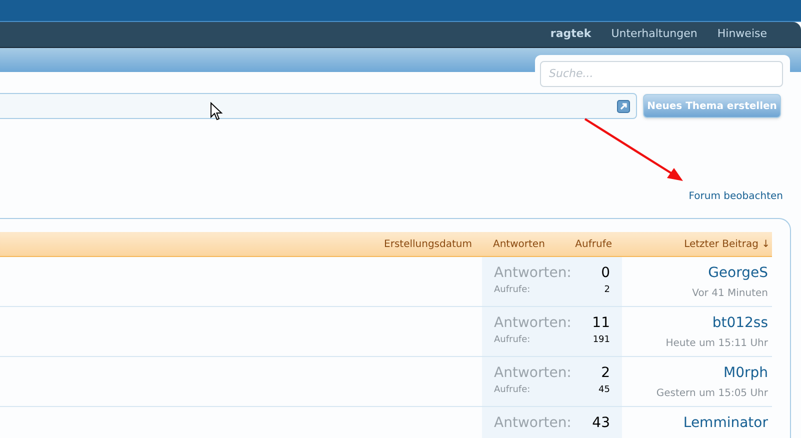 The image size is (801, 438). Describe the element at coordinates (740, 323) in the screenshot. I see `username-link: bt012ss` at that location.